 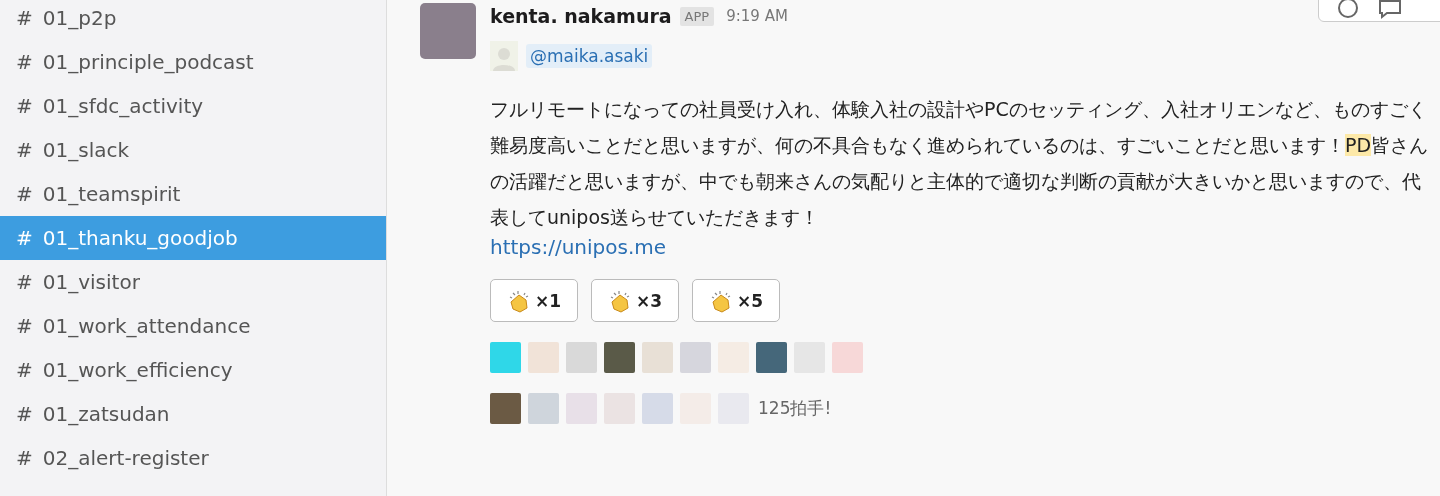 What do you see at coordinates (1390, 10) in the screenshot?
I see `comment-icon` at bounding box center [1390, 10].